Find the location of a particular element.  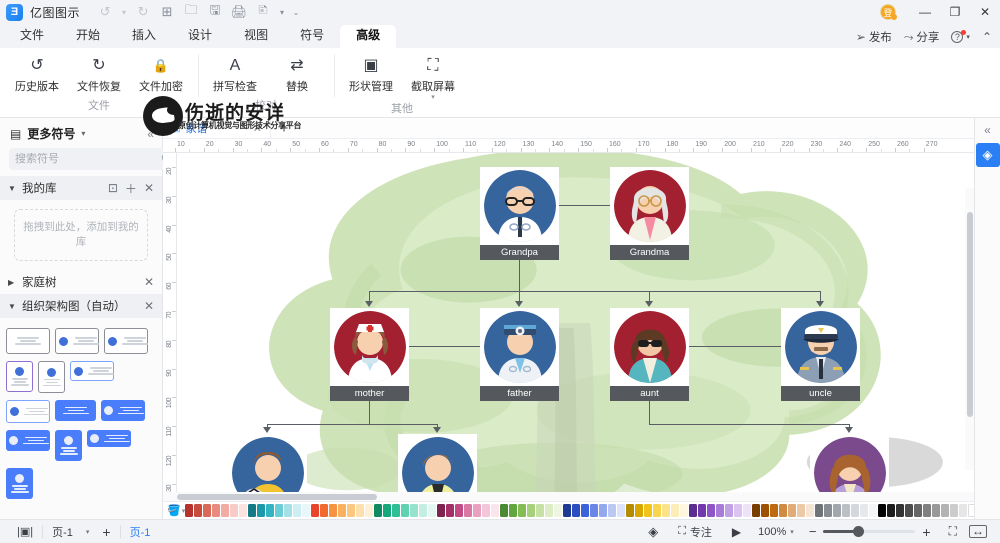

zoom-in-button: + is located at coordinates (926, 532).